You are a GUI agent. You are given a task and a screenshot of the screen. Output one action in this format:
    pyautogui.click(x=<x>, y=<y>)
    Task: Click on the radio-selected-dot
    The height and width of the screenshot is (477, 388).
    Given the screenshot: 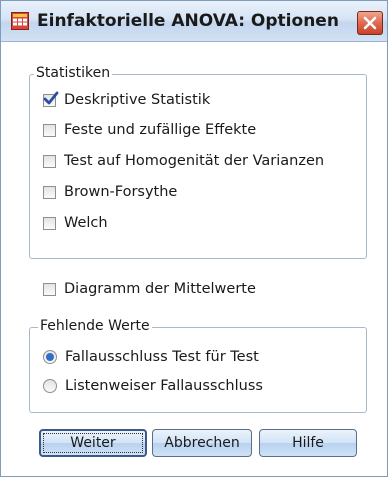 What is the action you would take?
    pyautogui.click(x=50, y=357)
    